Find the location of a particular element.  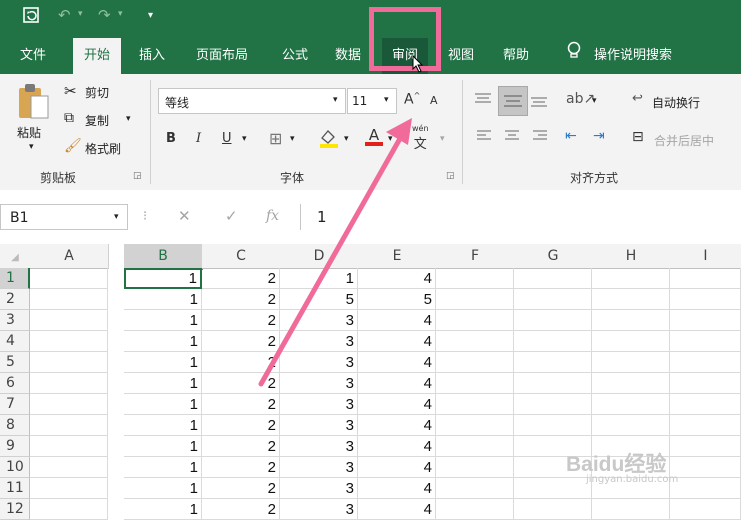

watermark-url: jingyan.baidu.com is located at coordinates (632, 479).